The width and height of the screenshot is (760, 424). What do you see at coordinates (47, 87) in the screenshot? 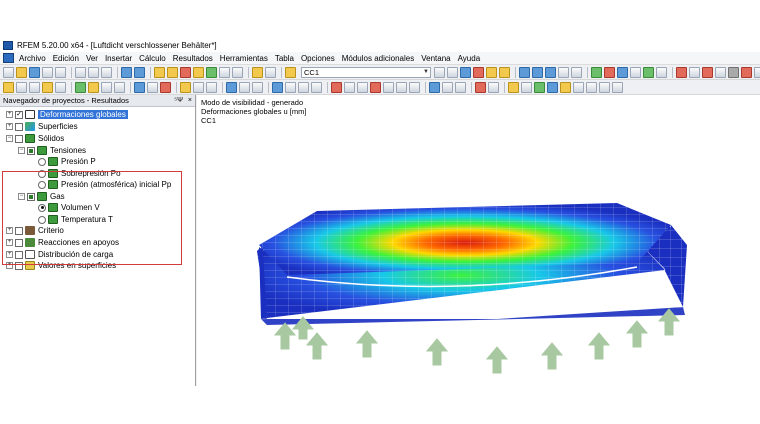
I see `measure-icon` at bounding box center [47, 87].